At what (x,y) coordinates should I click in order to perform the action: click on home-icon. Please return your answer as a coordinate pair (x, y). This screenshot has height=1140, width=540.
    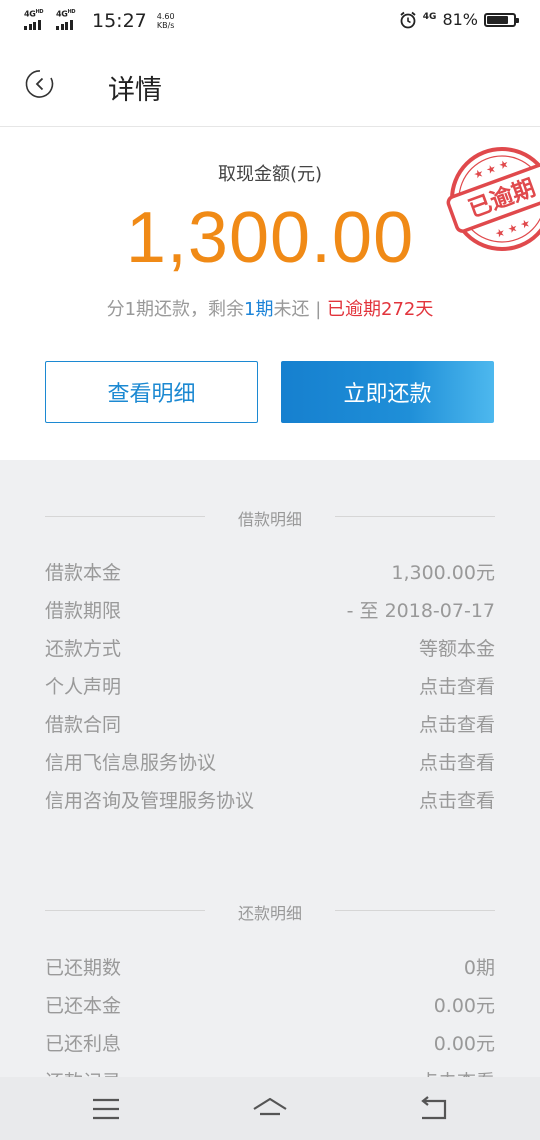
    Looking at the image, I should click on (270, 1109).